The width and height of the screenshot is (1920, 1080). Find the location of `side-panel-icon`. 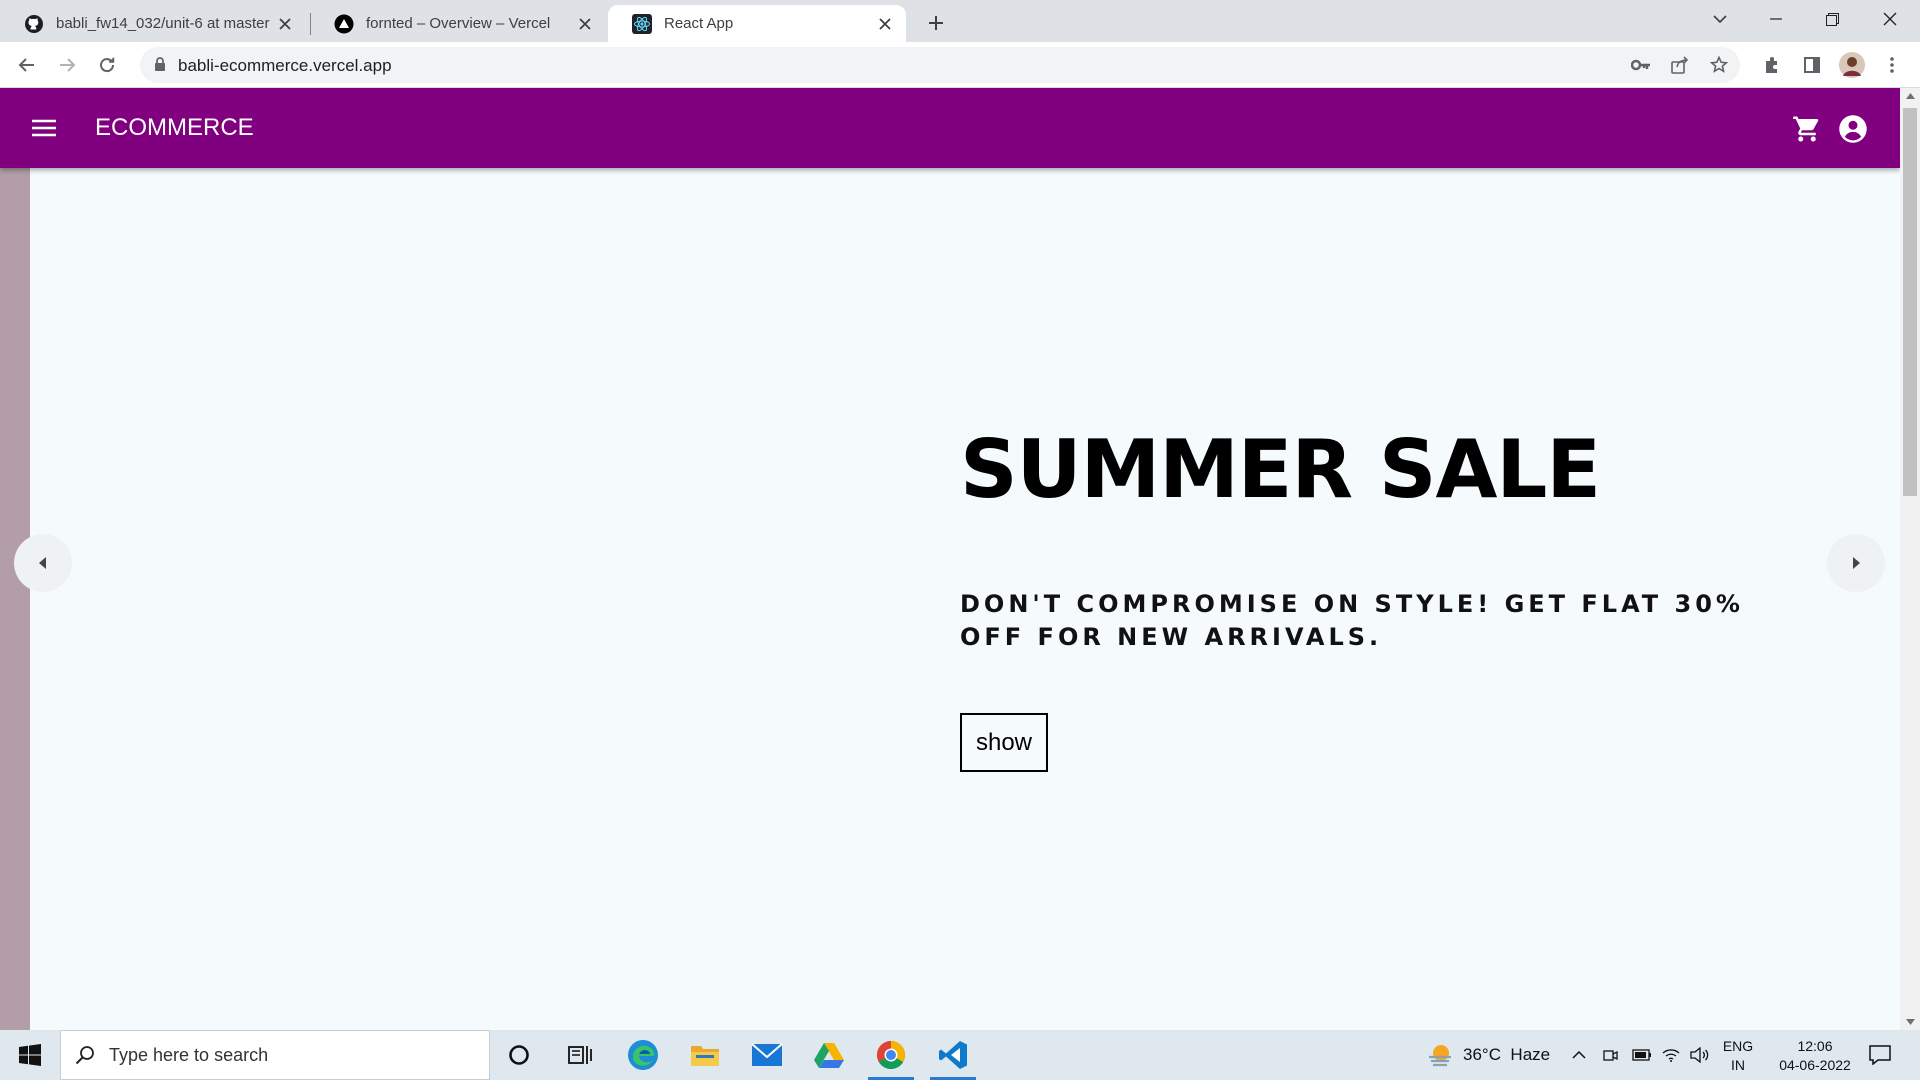

side-panel-icon is located at coordinates (1812, 65).